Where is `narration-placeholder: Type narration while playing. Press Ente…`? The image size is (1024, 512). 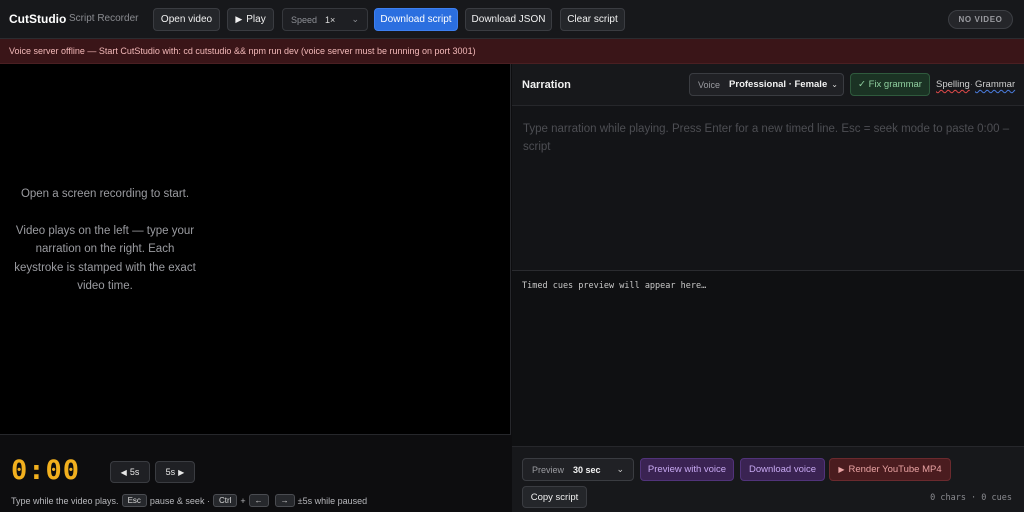 narration-placeholder: Type narration while playing. Press Ente… is located at coordinates (766, 138).